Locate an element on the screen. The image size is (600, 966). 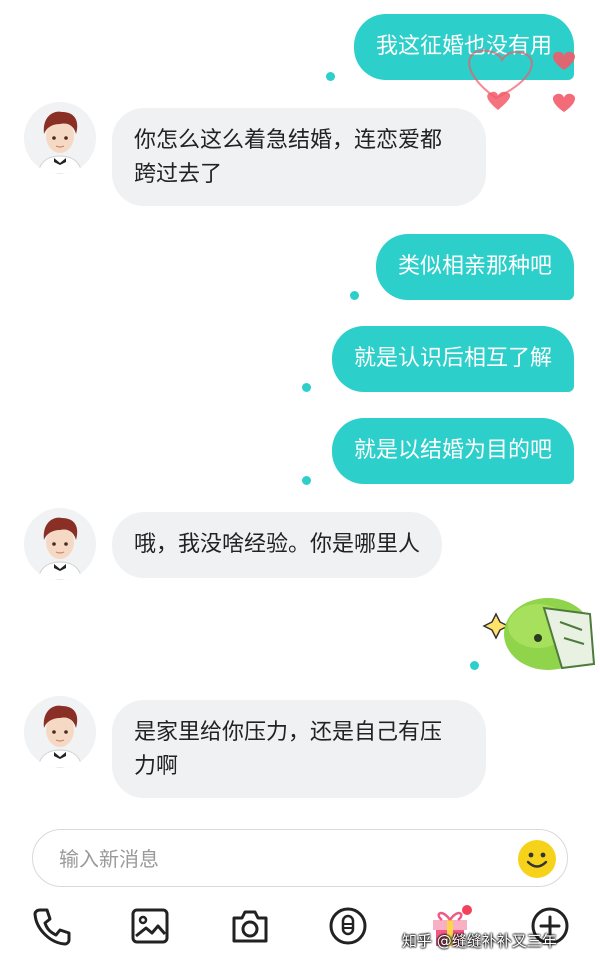
message-text-line: 跨过去了 is located at coordinates (178, 174).